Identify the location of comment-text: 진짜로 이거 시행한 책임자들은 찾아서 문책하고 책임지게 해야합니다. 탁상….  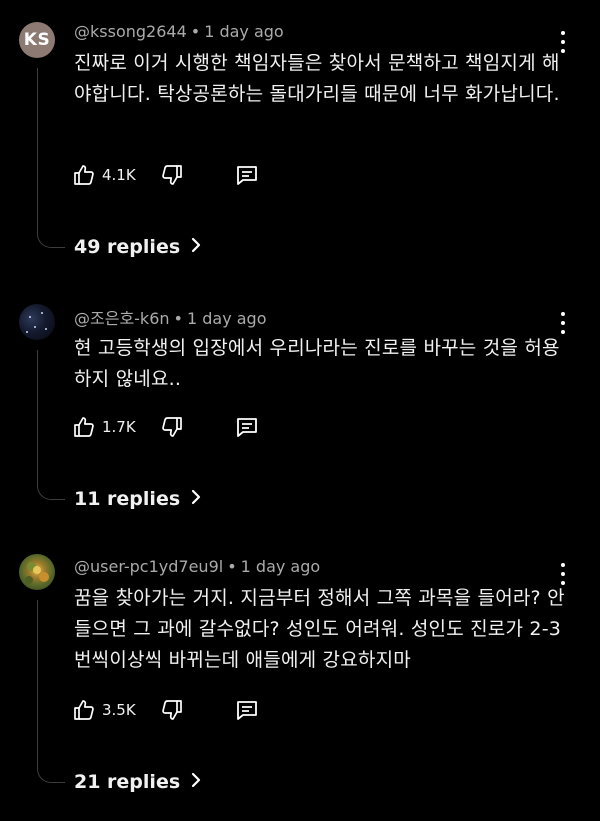
(317, 78).